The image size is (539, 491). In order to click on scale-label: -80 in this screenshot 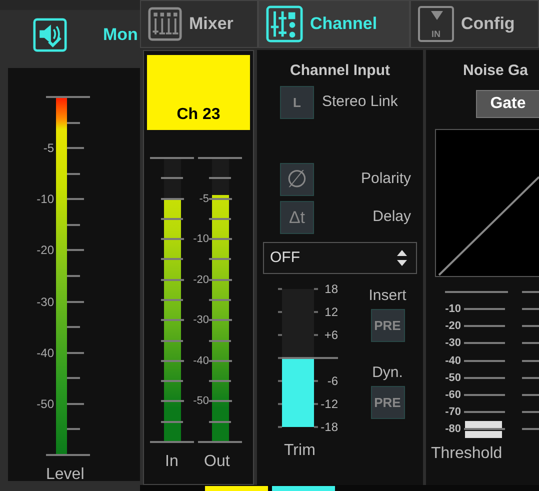, I will do `click(452, 429)`.